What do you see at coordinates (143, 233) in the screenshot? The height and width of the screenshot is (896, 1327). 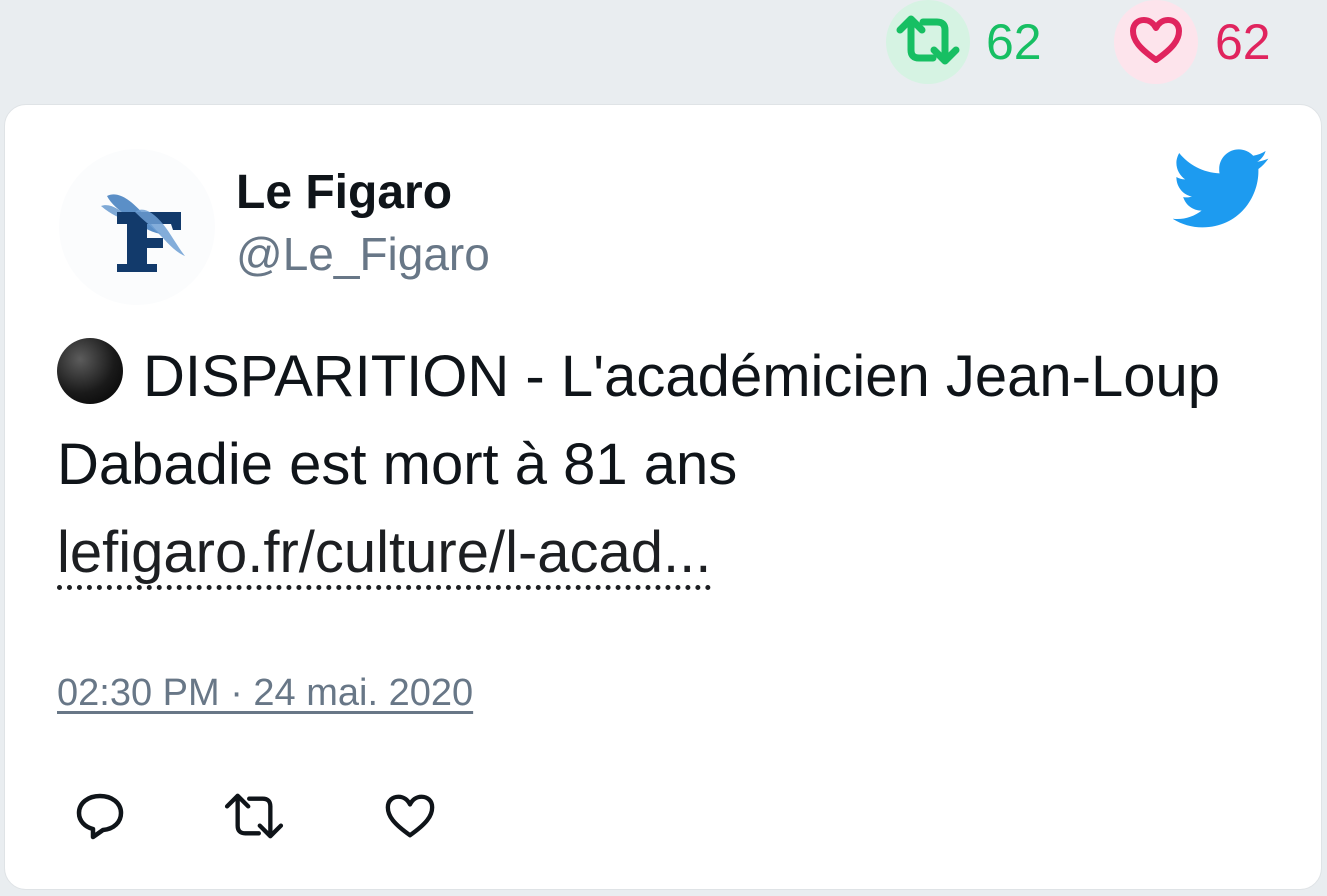 I see `le-figaro-logo` at bounding box center [143, 233].